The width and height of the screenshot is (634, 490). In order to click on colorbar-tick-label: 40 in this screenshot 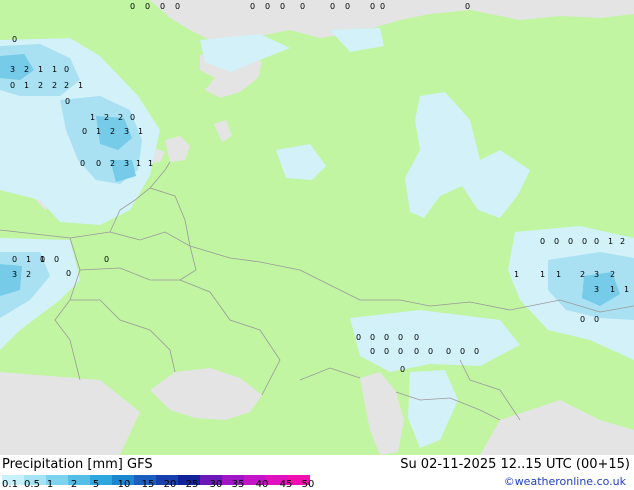, I will do `click(262, 484)`.